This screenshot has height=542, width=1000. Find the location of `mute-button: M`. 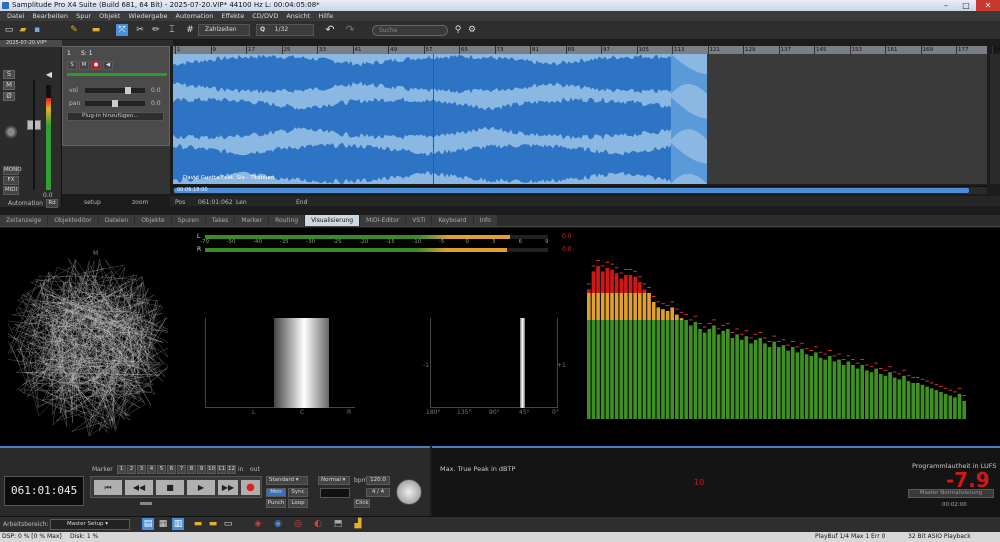

mute-button: M is located at coordinates (9, 85).